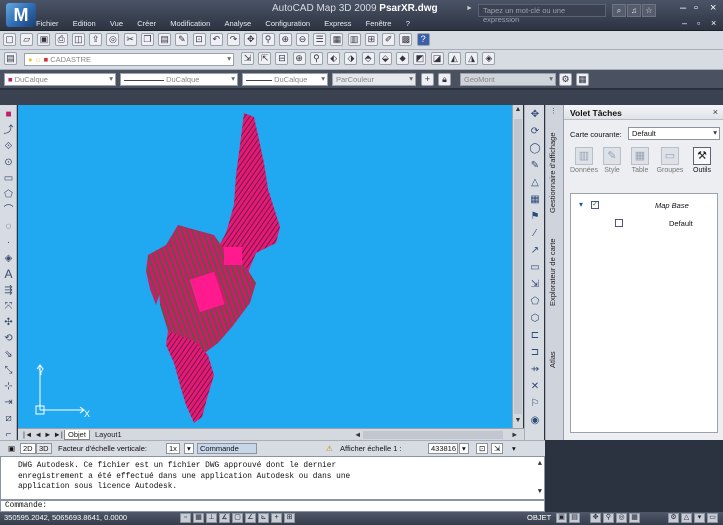 Image resolution: width=723 pixels, height=525 pixels. I want to click on rectangle-icon: ⬠, so click(8, 194).